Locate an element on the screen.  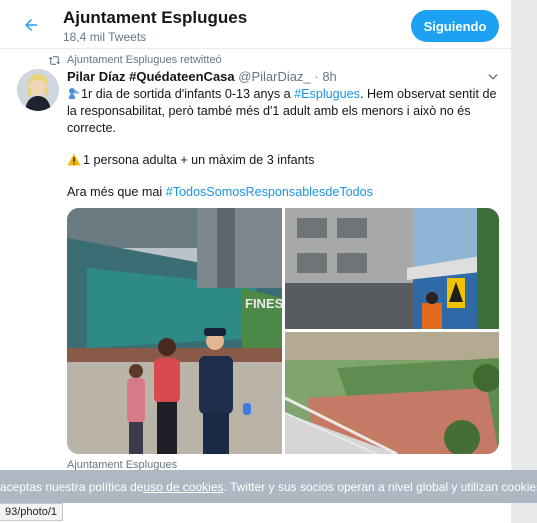
avatar is located at coordinates (38, 90).